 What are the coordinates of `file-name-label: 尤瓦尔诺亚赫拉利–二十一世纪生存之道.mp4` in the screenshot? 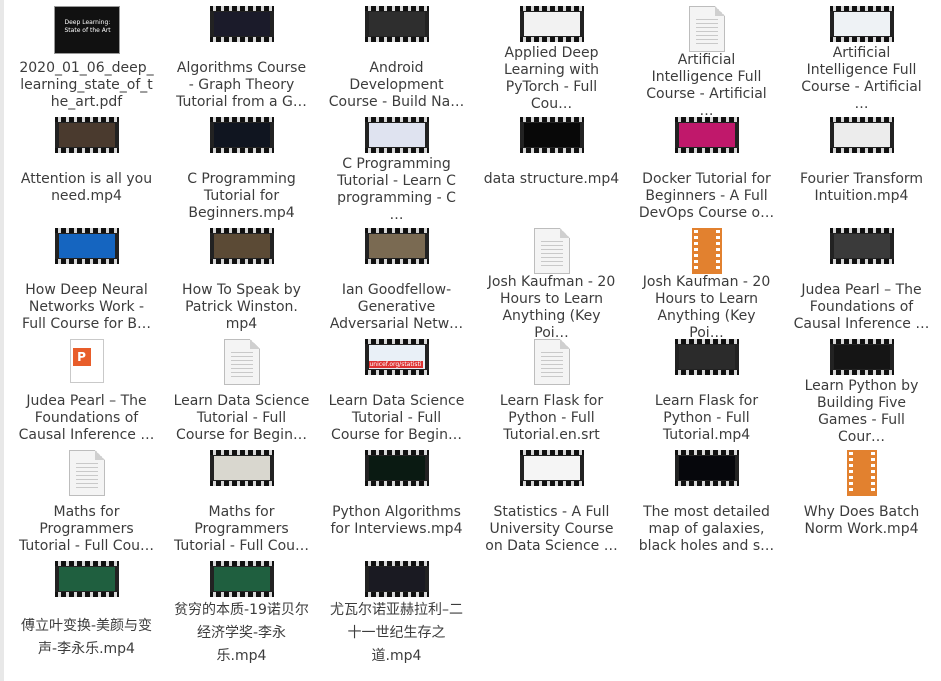 It's located at (396, 633).